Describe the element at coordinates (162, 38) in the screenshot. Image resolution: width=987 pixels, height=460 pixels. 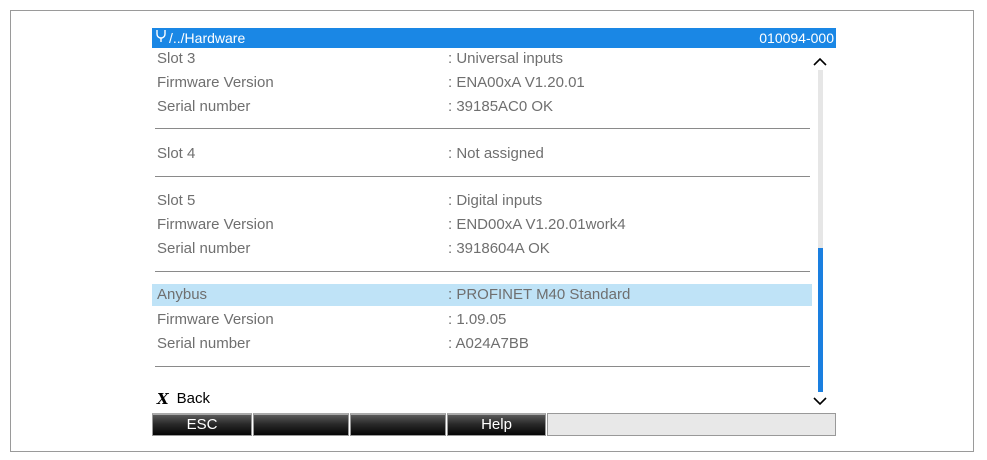
I see `stethoscope-icon` at that location.